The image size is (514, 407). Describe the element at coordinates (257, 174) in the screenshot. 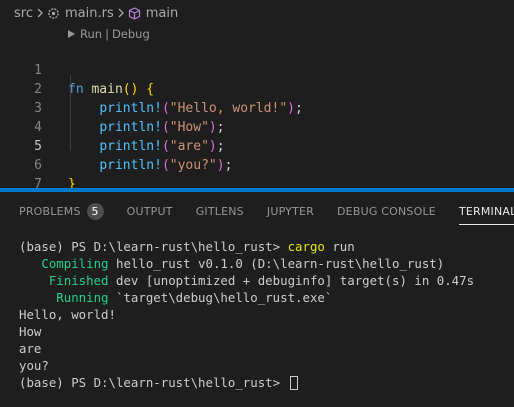

I see `code-line: 7` at that location.